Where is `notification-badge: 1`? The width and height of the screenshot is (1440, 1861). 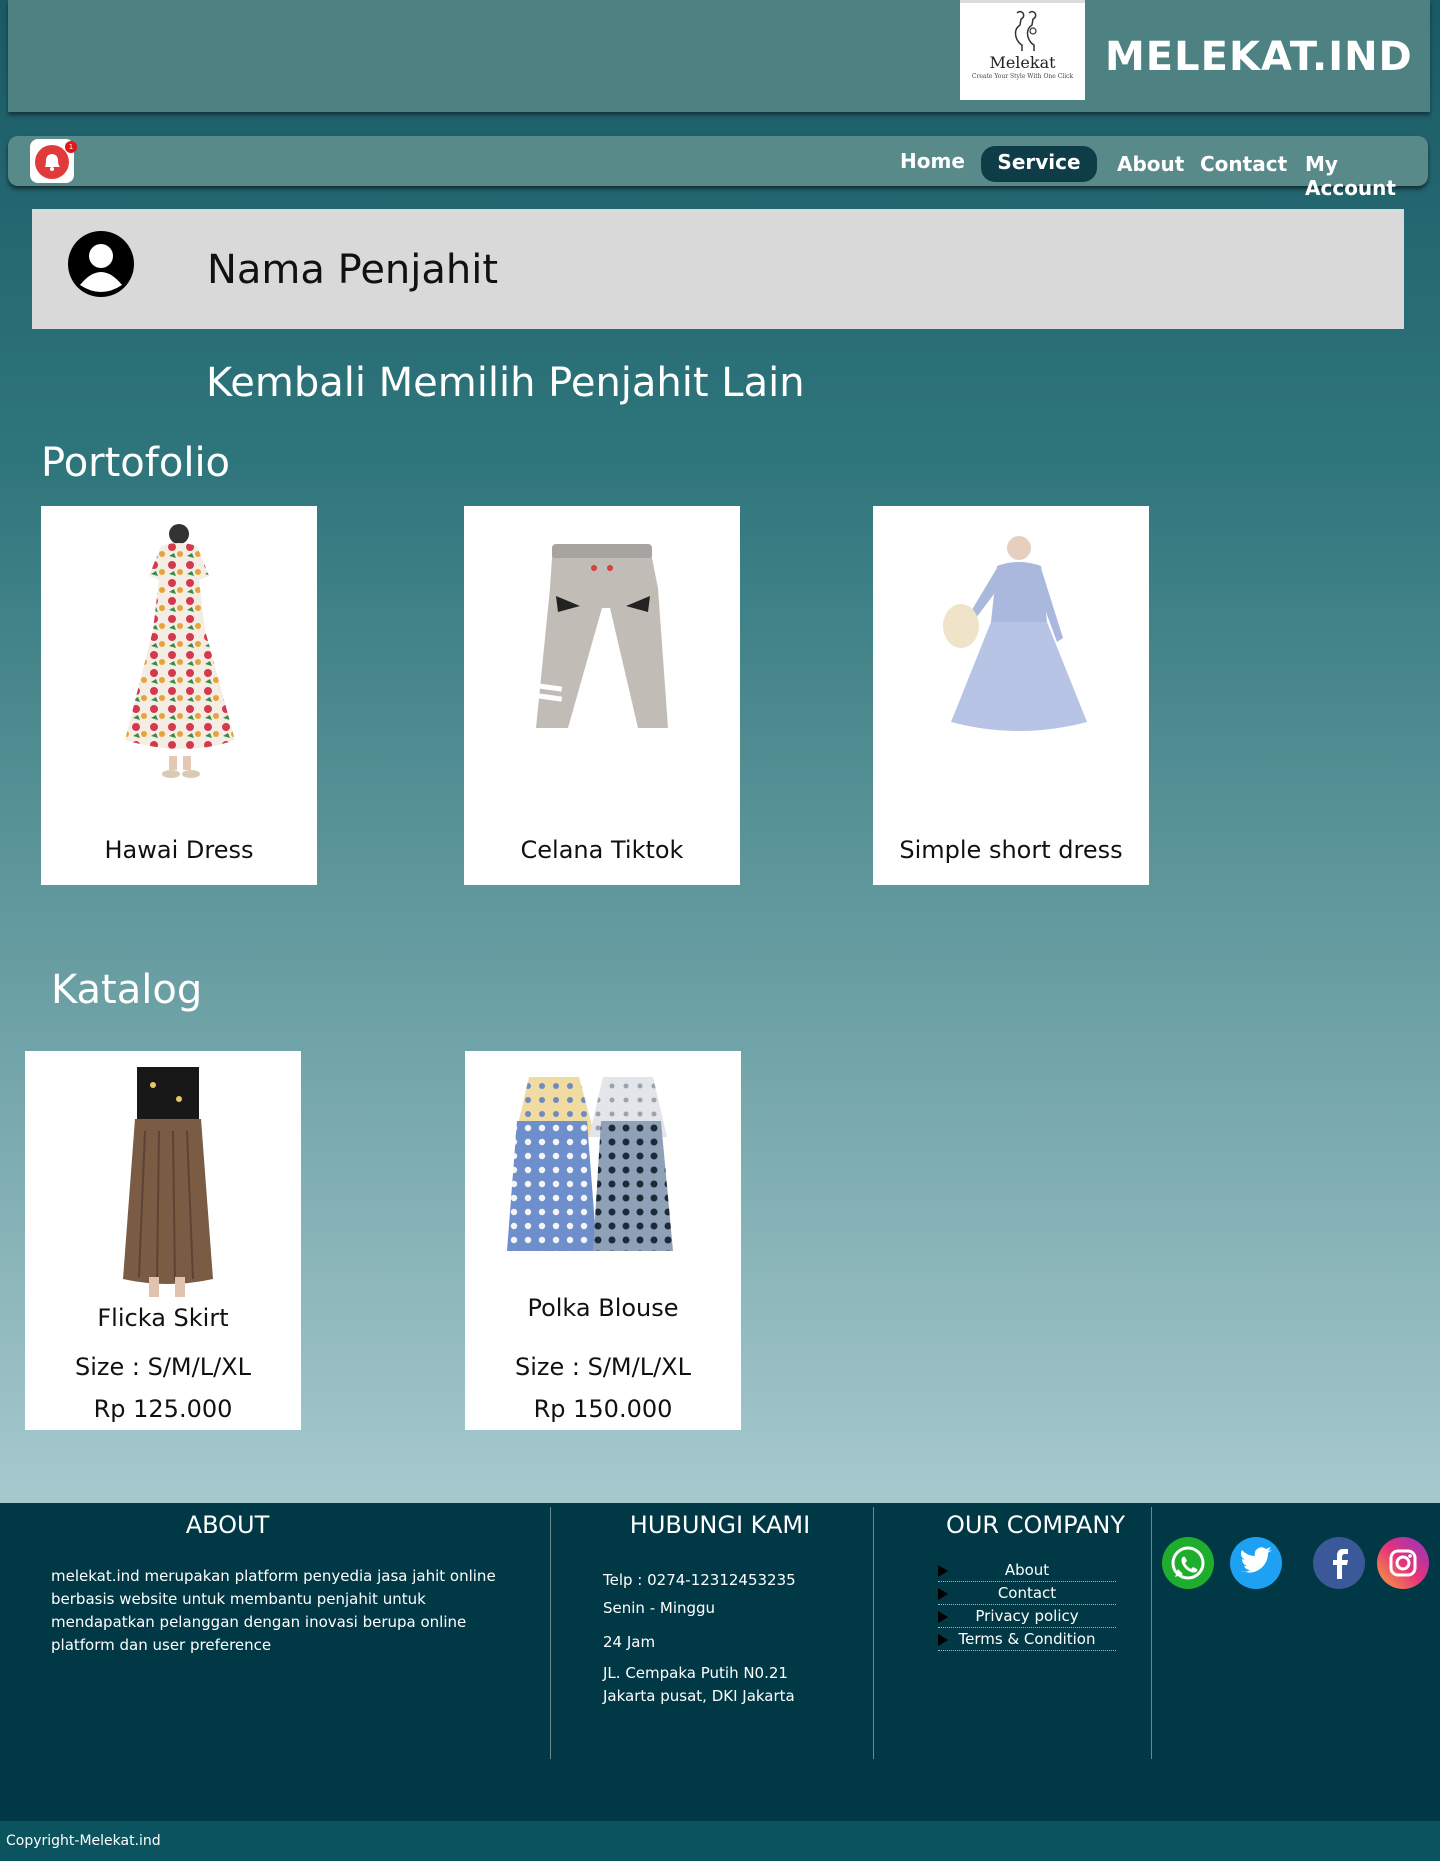 notification-badge: 1 is located at coordinates (71, 147).